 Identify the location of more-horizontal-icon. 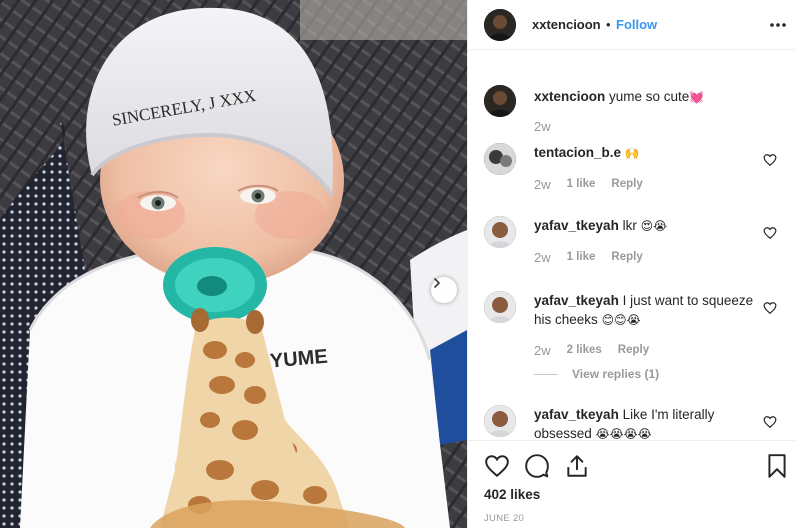
(778, 25).